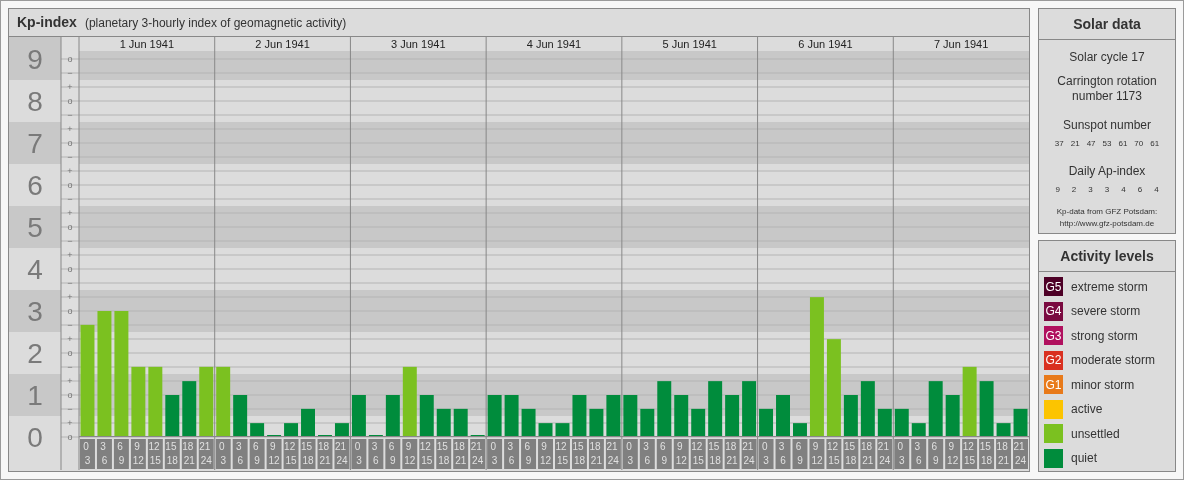 The height and width of the screenshot is (480, 1184). Describe the element at coordinates (35, 353) in the screenshot. I see `y-axis-label: 2` at that location.